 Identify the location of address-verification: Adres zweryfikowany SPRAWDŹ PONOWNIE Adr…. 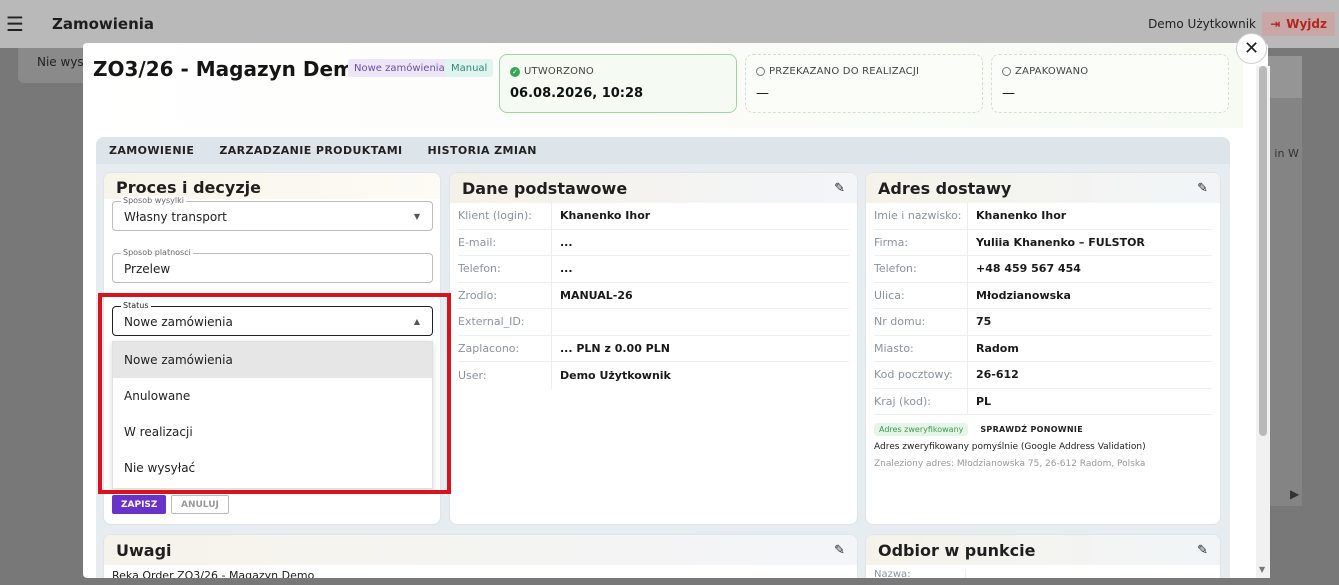
(1043, 442).